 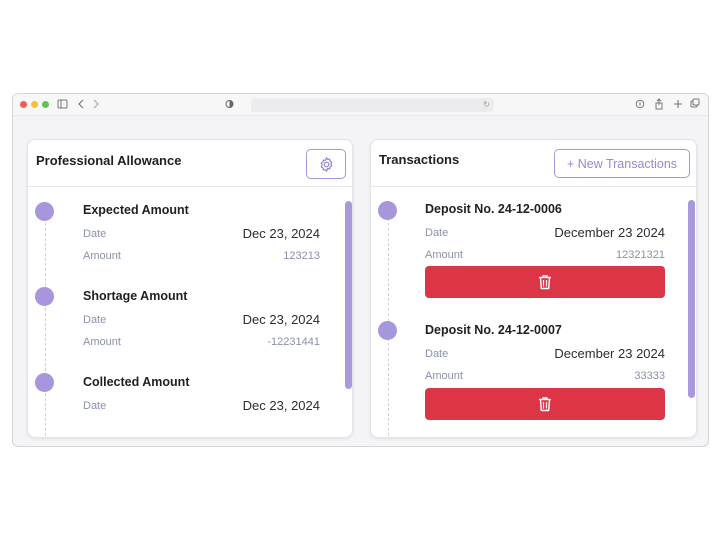 I want to click on reload-icon: ↻, so click(x=486, y=105).